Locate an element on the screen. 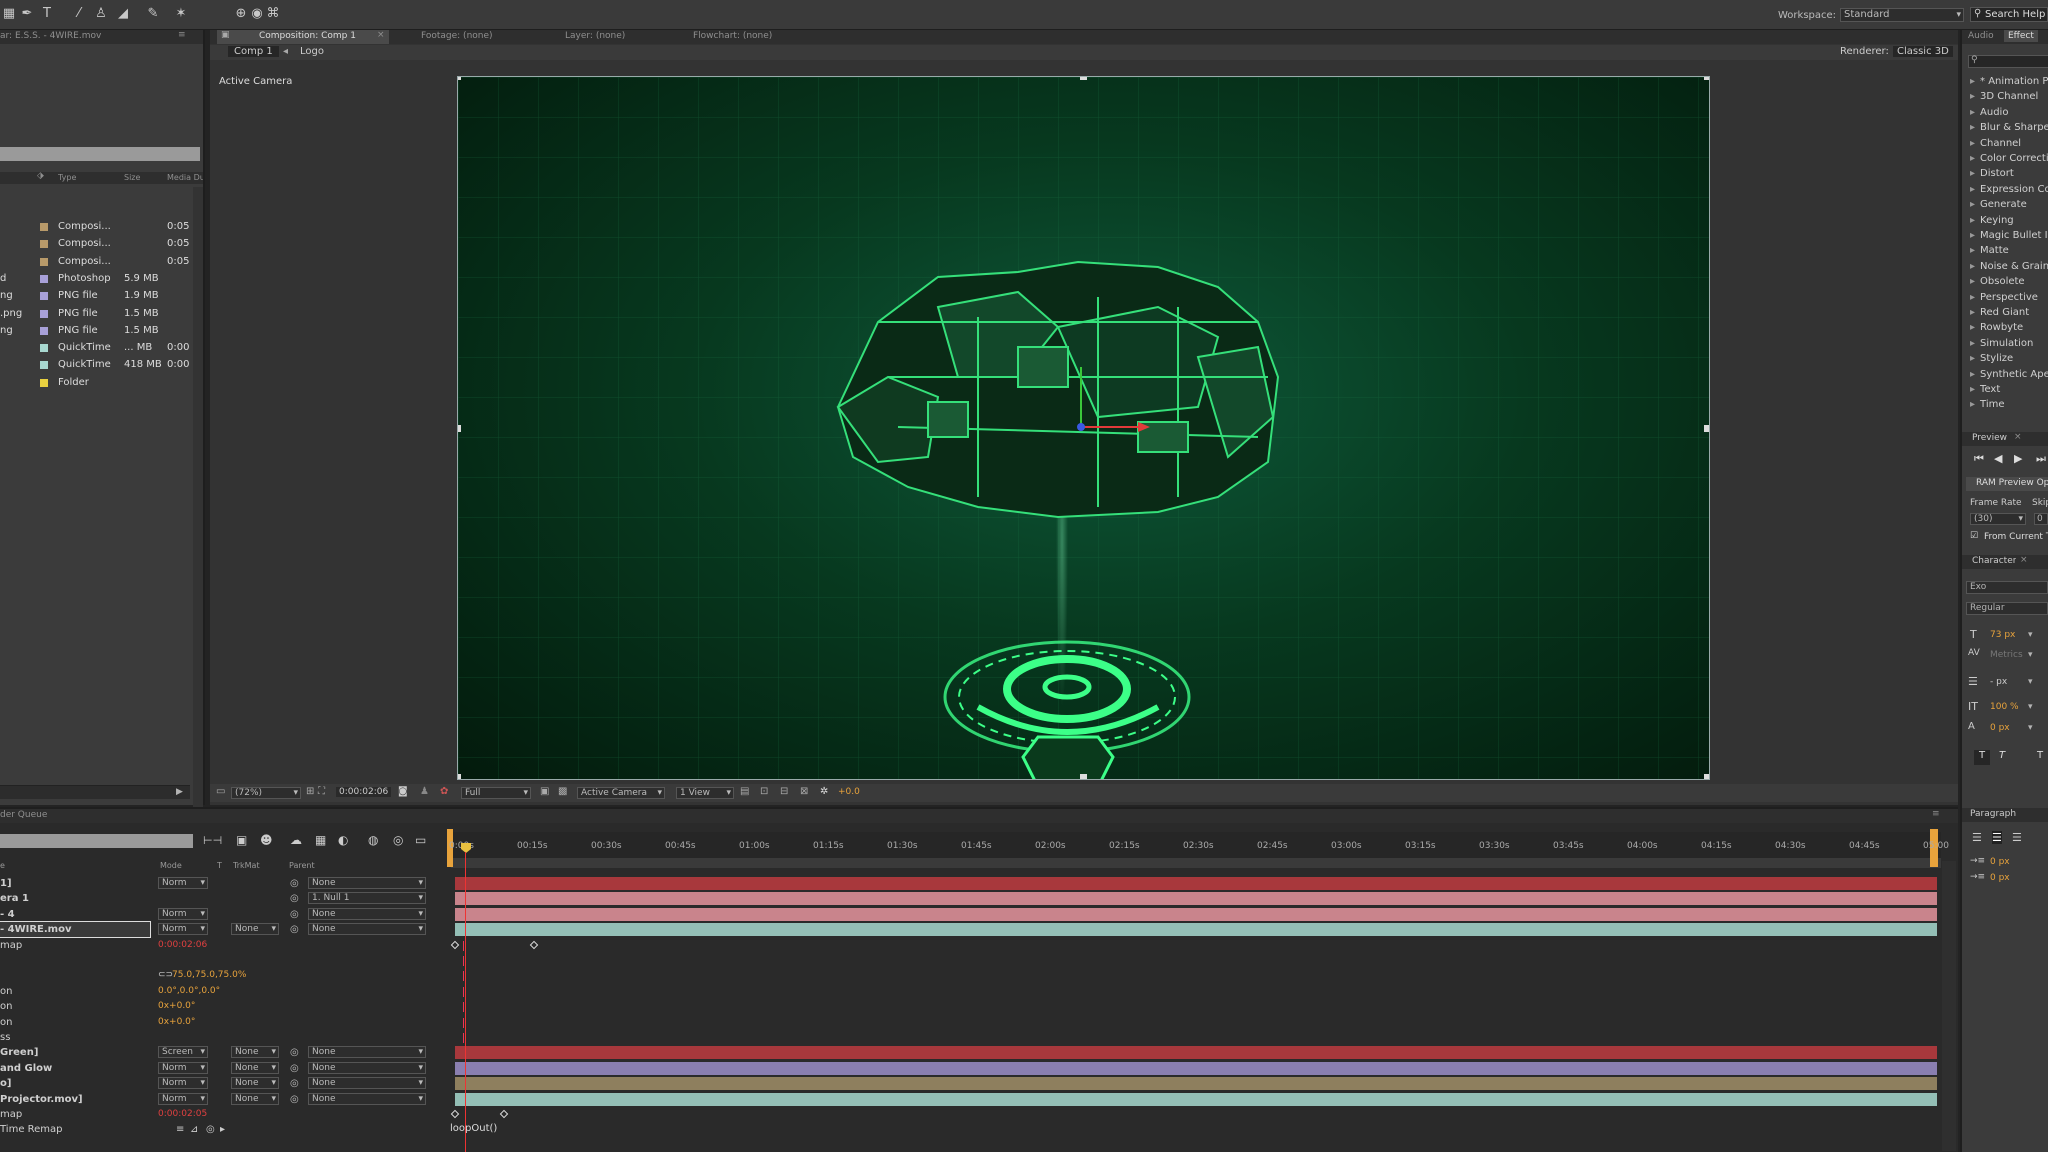 This screenshot has width=2048, height=1152. timeline-layer-row: and Glow Norm None ◎ None is located at coordinates (222, 1068).